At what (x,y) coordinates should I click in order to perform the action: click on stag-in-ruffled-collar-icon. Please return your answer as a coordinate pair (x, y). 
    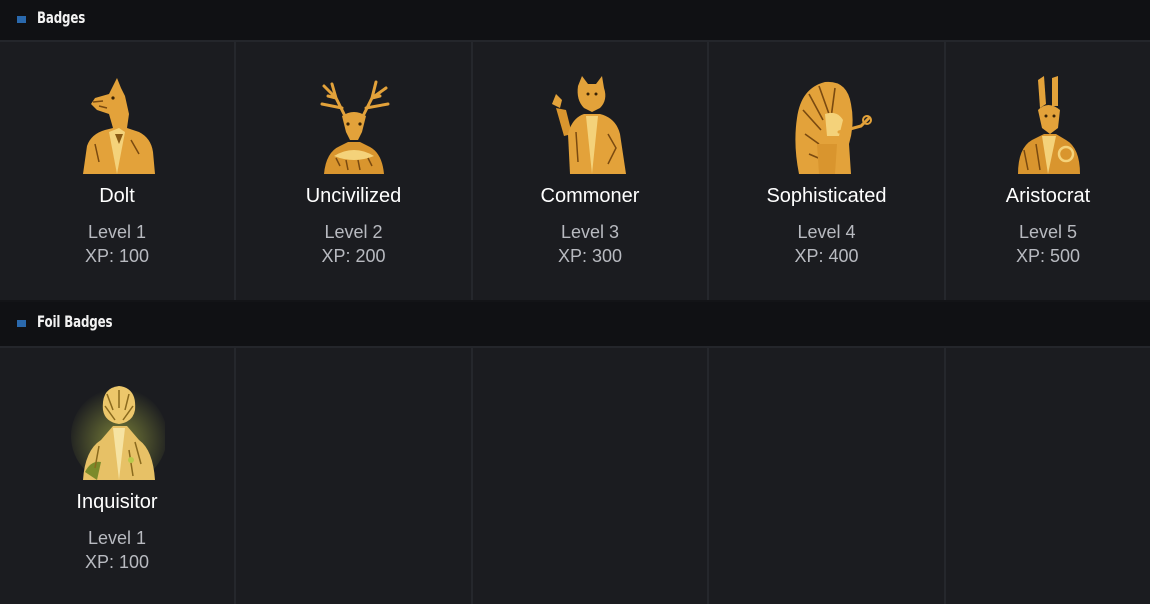
    Looking at the image, I should click on (354, 127).